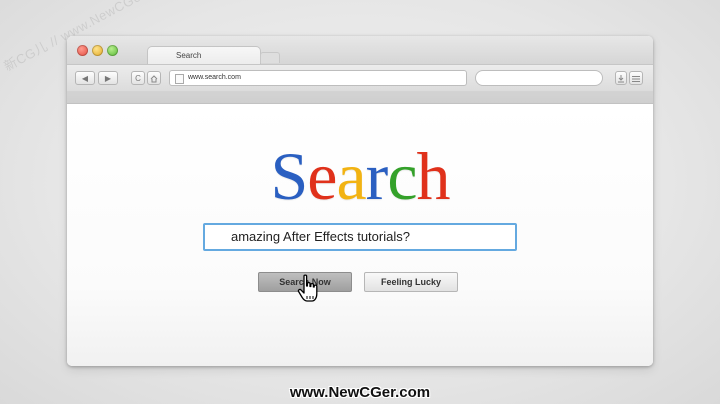 Image resolution: width=720 pixels, height=404 pixels. What do you see at coordinates (112, 50) in the screenshot?
I see `zoom-window-button` at bounding box center [112, 50].